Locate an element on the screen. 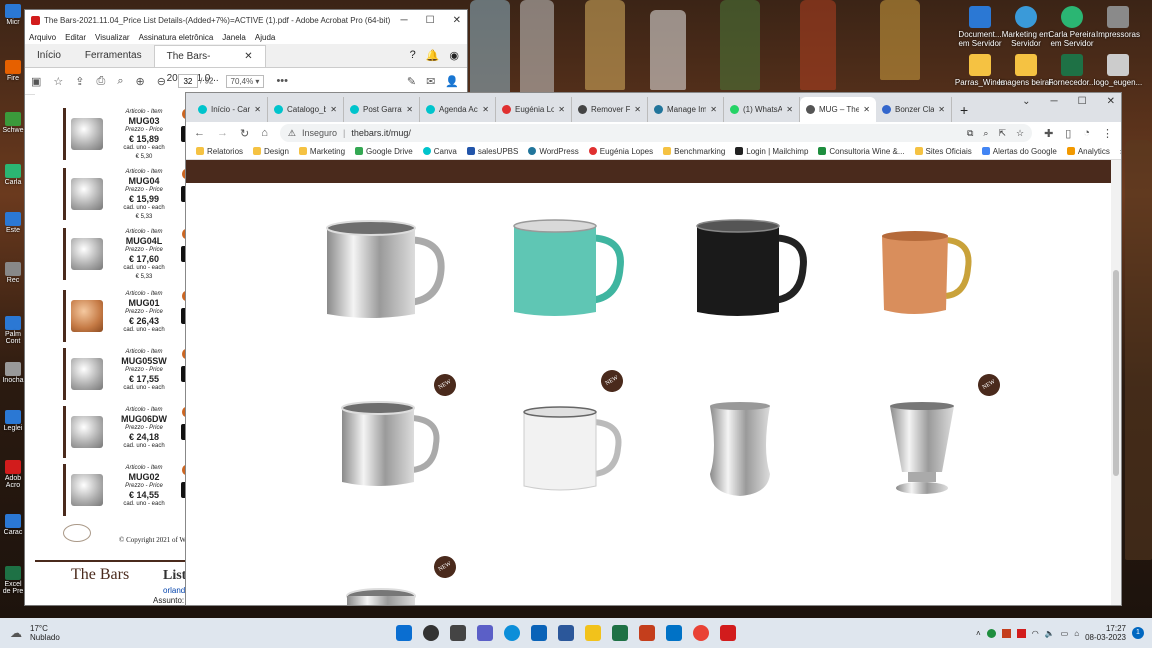 The height and width of the screenshot is (648, 1152). bookmark-sites-oficiais: Sites Oficiais is located at coordinates (943, 151).